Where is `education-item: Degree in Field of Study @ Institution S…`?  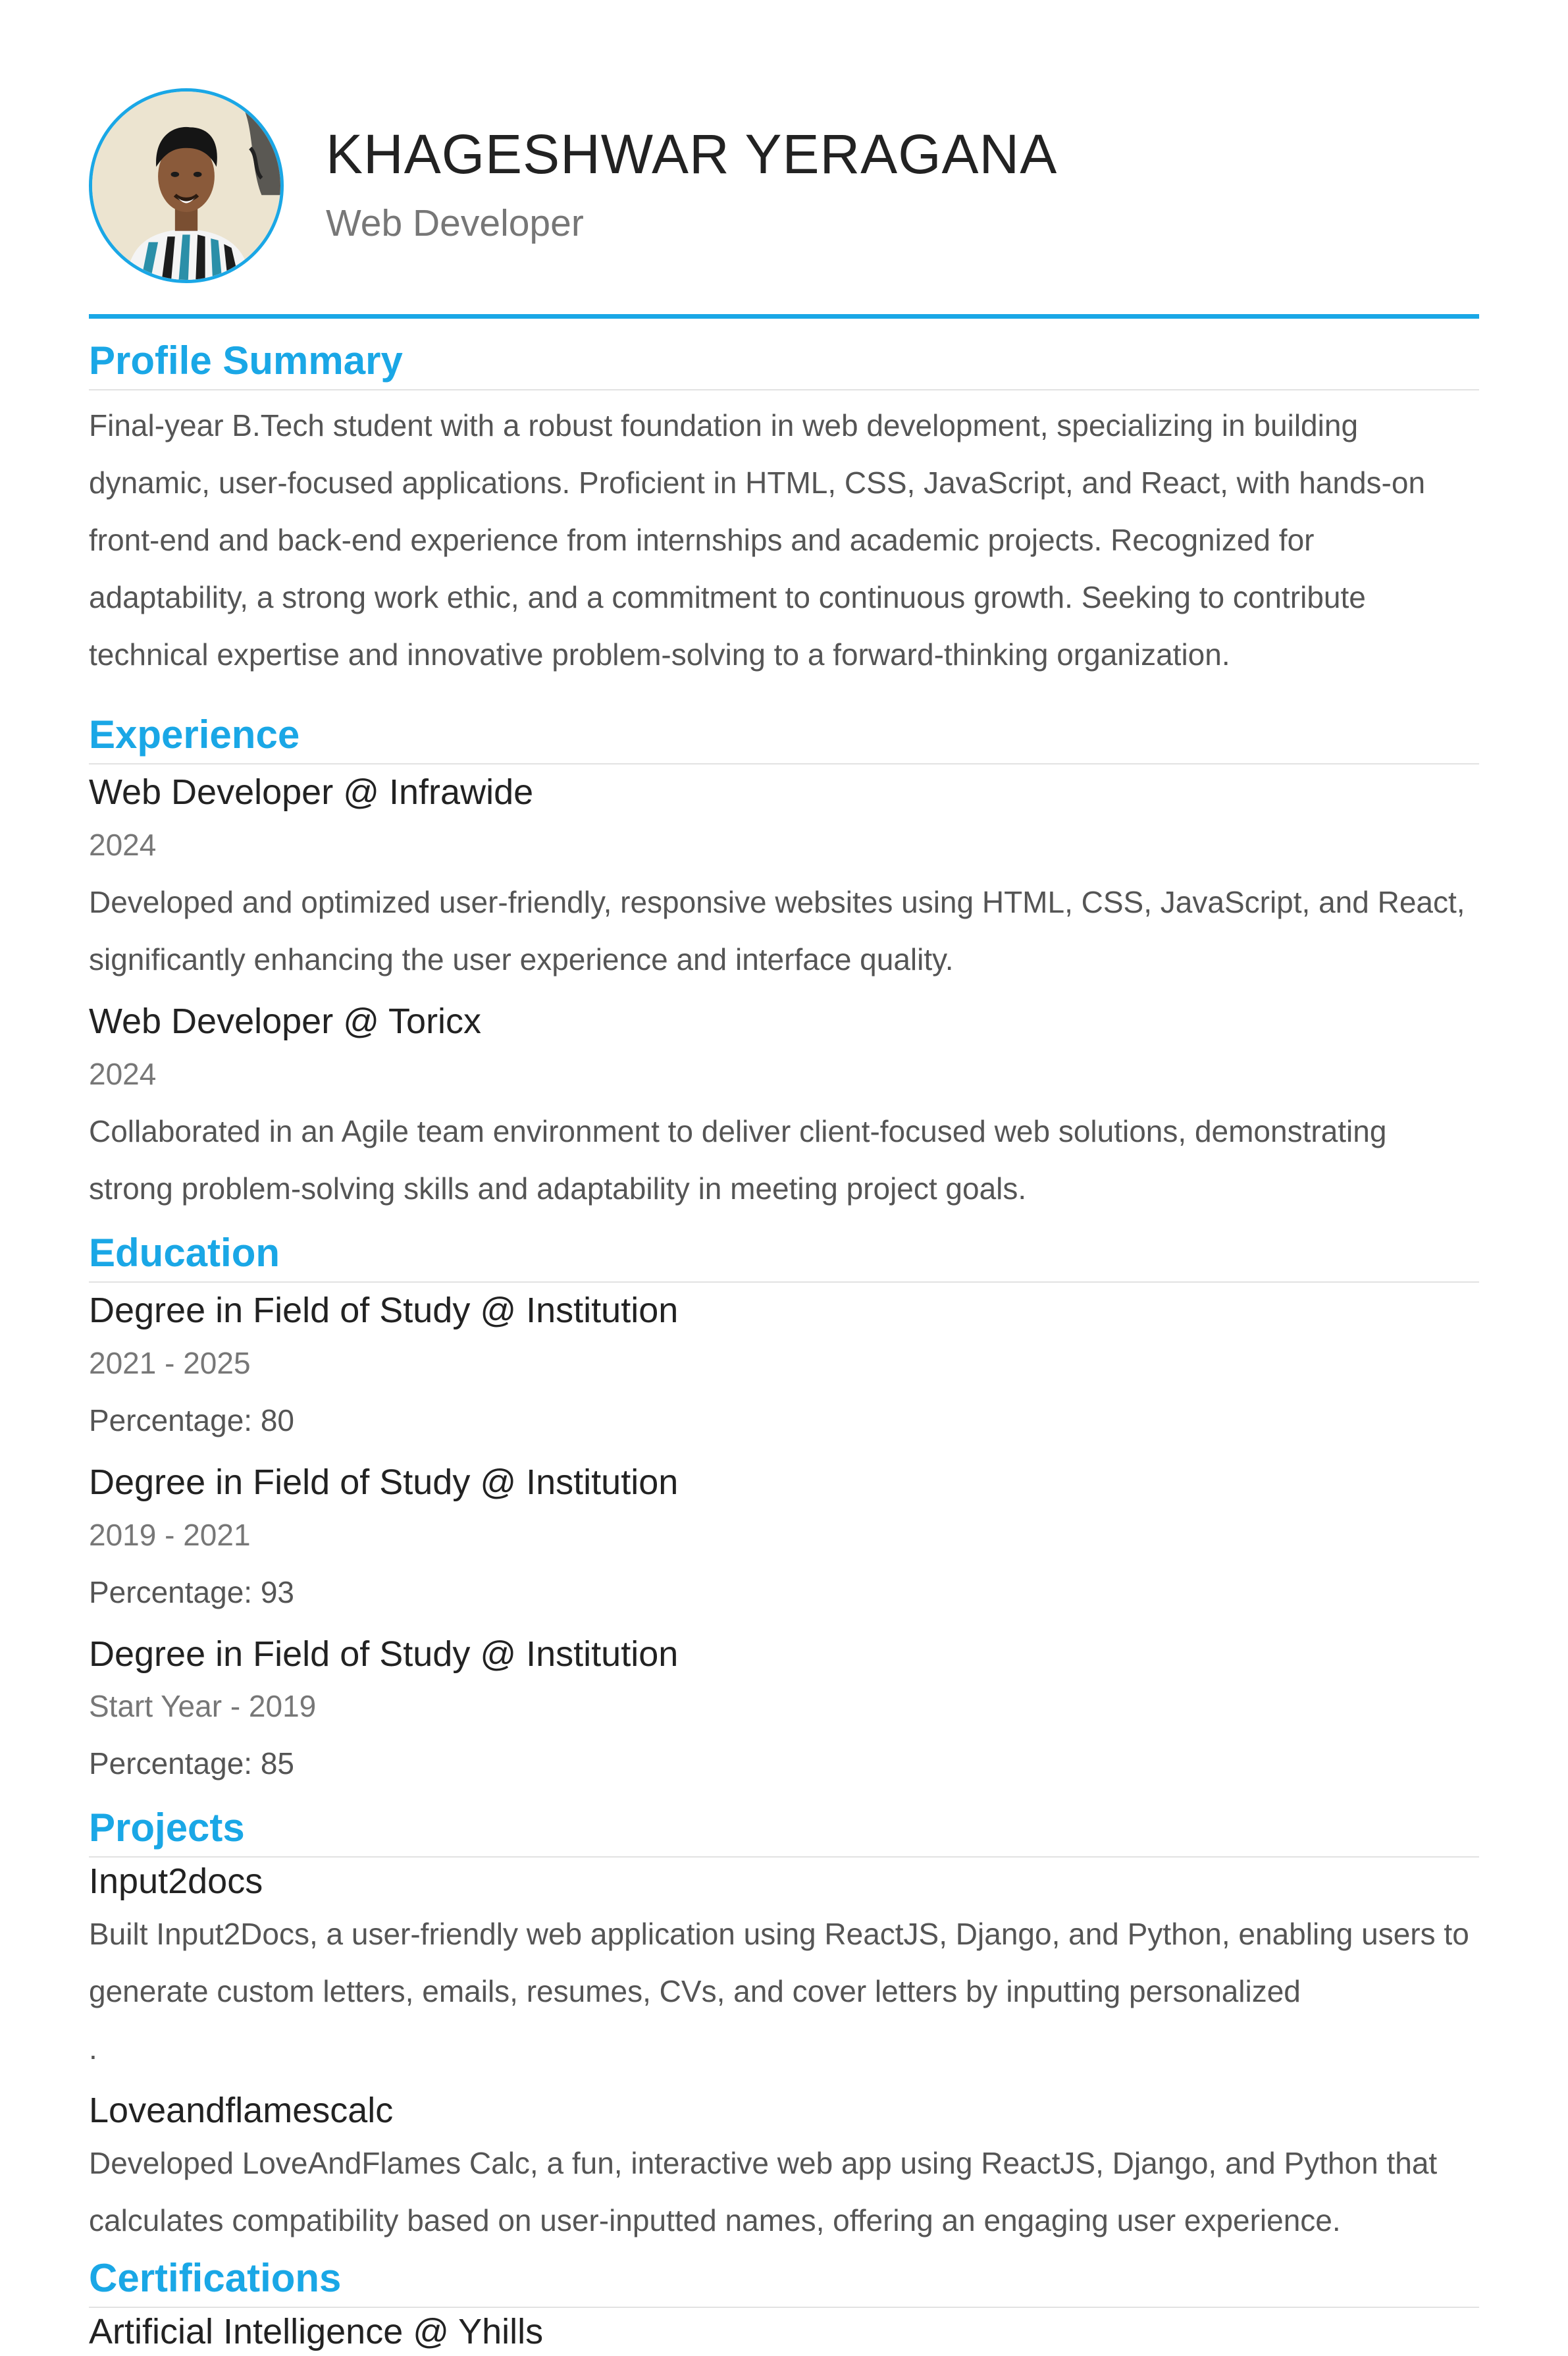
education-item: Degree in Field of Study @ Institution S… is located at coordinates (784, 1712).